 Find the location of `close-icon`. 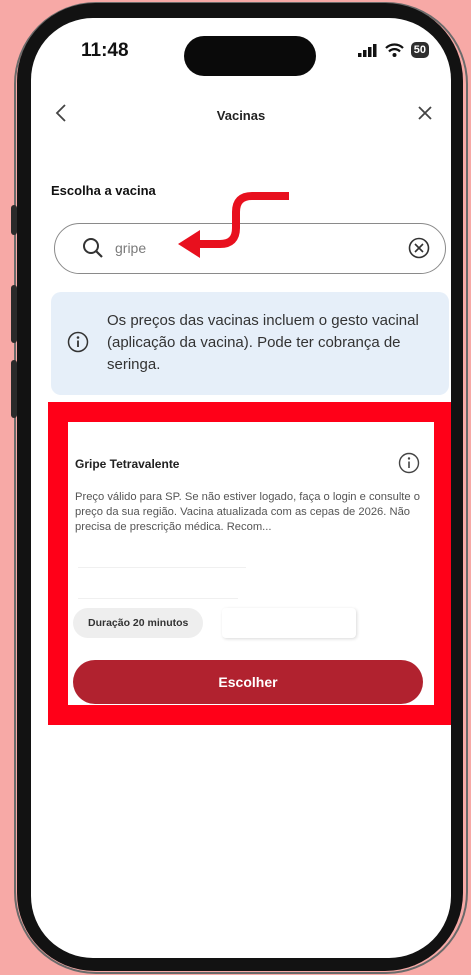

close-icon is located at coordinates (425, 113).